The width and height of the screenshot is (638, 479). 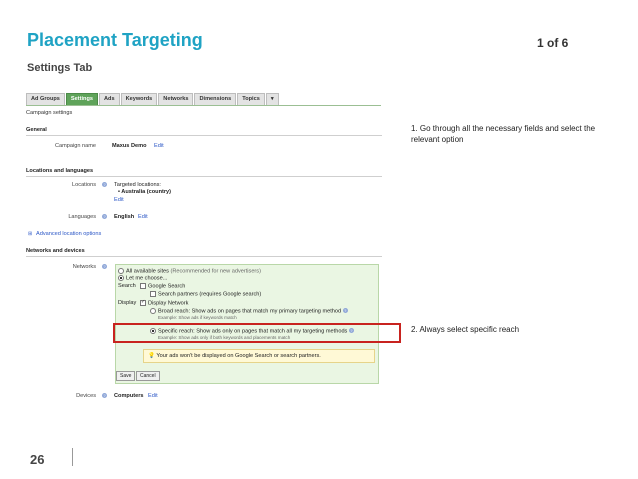 What do you see at coordinates (143, 302) in the screenshot?
I see `checkbox-checked-icon` at bounding box center [143, 302].